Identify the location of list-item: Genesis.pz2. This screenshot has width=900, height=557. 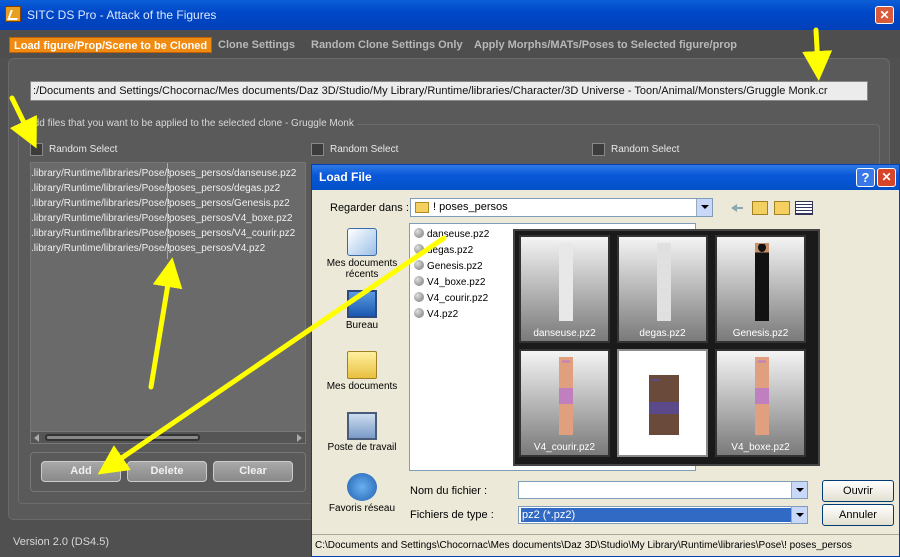
(448, 266).